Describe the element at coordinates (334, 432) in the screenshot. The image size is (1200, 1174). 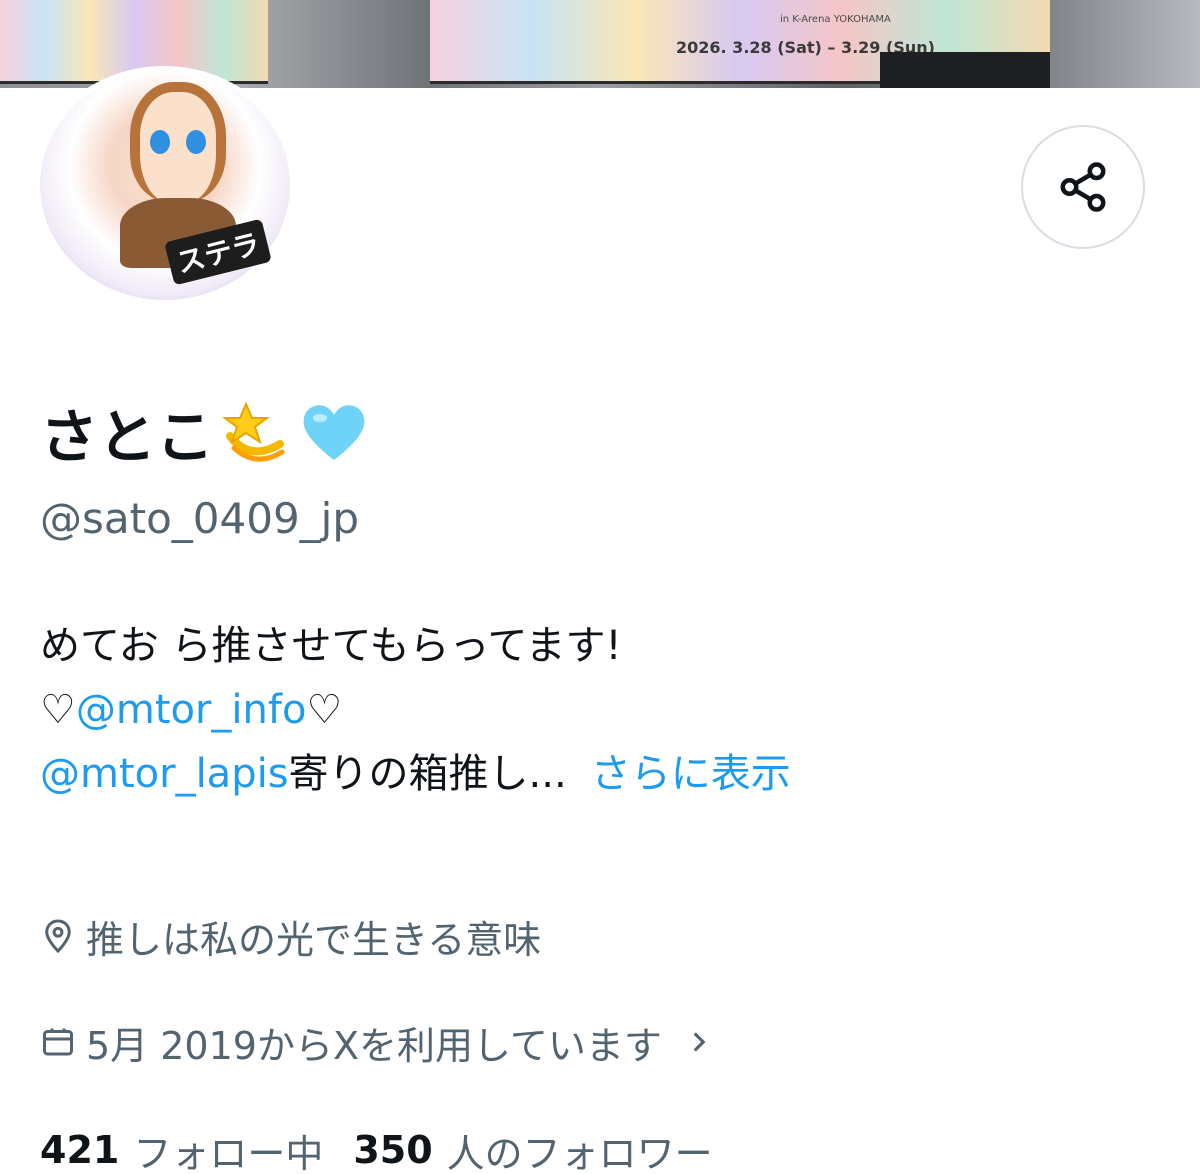
I see `light-blue-heart-emoji` at that location.